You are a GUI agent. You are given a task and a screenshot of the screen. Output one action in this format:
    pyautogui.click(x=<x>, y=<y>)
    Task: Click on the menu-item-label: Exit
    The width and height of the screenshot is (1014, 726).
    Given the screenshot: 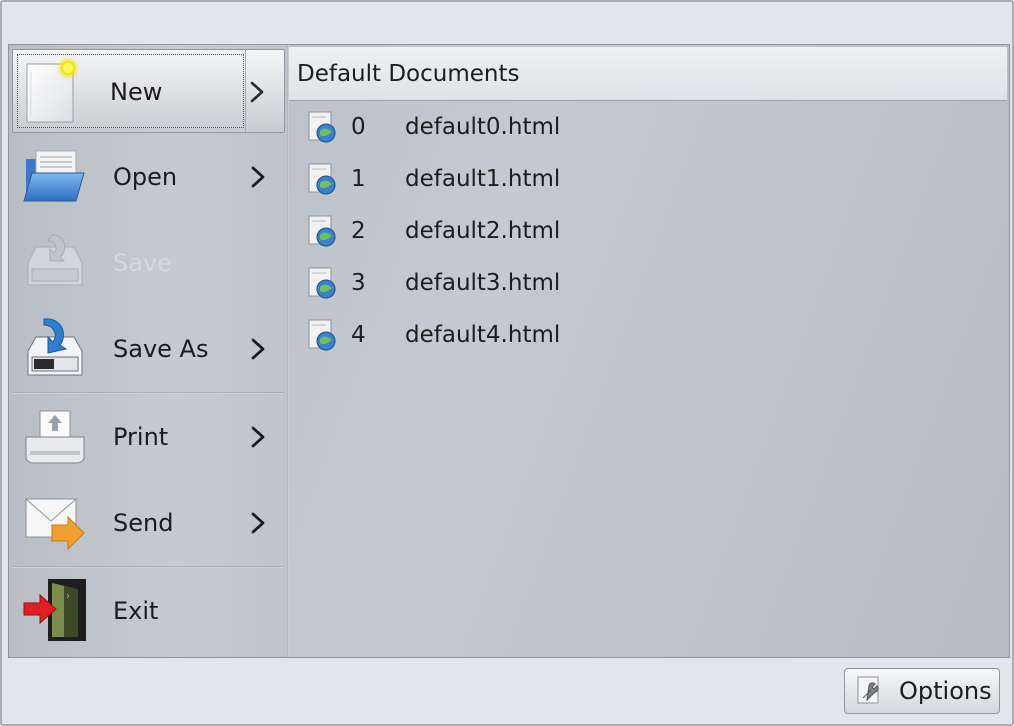 What is the action you would take?
    pyautogui.click(x=136, y=611)
    